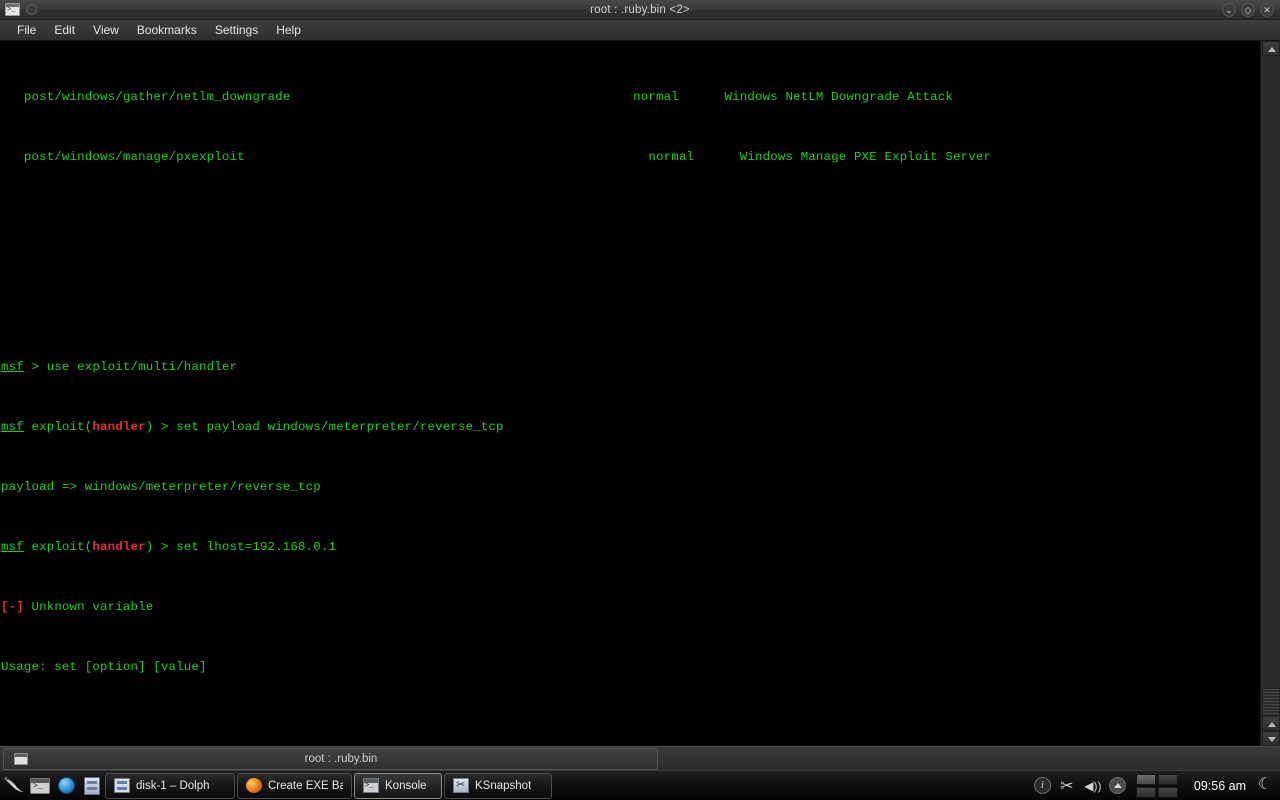  What do you see at coordinates (104, 667) in the screenshot?
I see `usage-text: Usage: set [option] [value]` at bounding box center [104, 667].